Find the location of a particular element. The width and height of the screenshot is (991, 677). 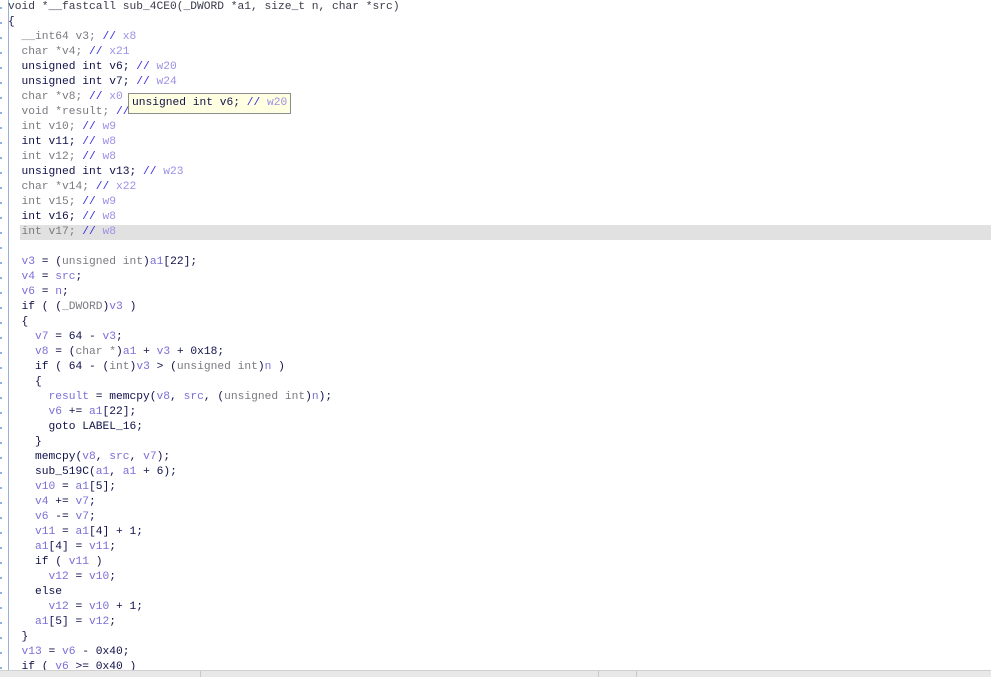

code-line: sub_519C(a1, a1 + 6); is located at coordinates (499, 472).